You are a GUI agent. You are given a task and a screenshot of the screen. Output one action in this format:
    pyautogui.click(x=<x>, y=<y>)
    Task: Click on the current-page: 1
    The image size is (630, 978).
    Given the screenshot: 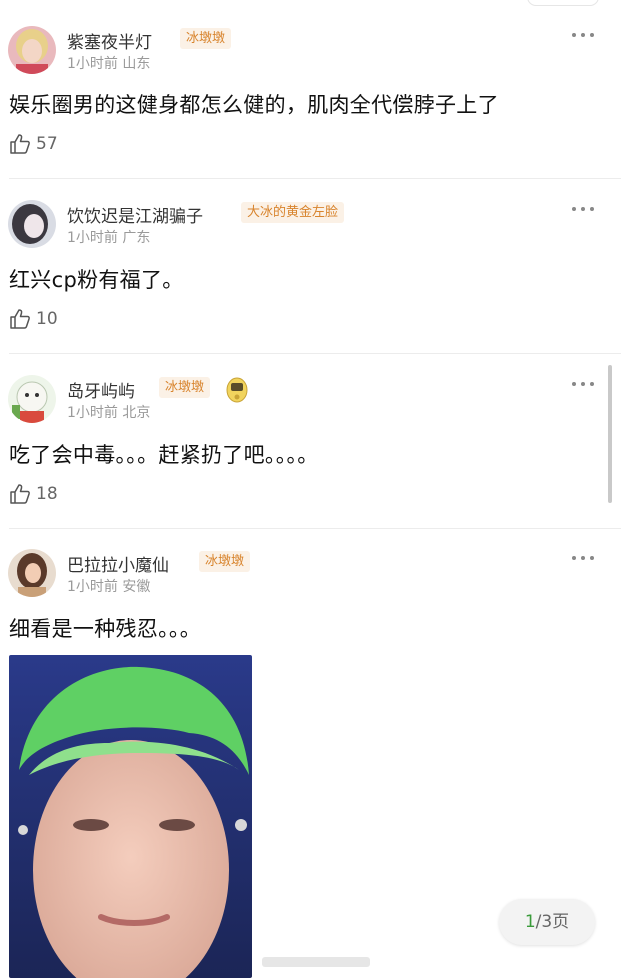 What is the action you would take?
    pyautogui.click(x=530, y=922)
    